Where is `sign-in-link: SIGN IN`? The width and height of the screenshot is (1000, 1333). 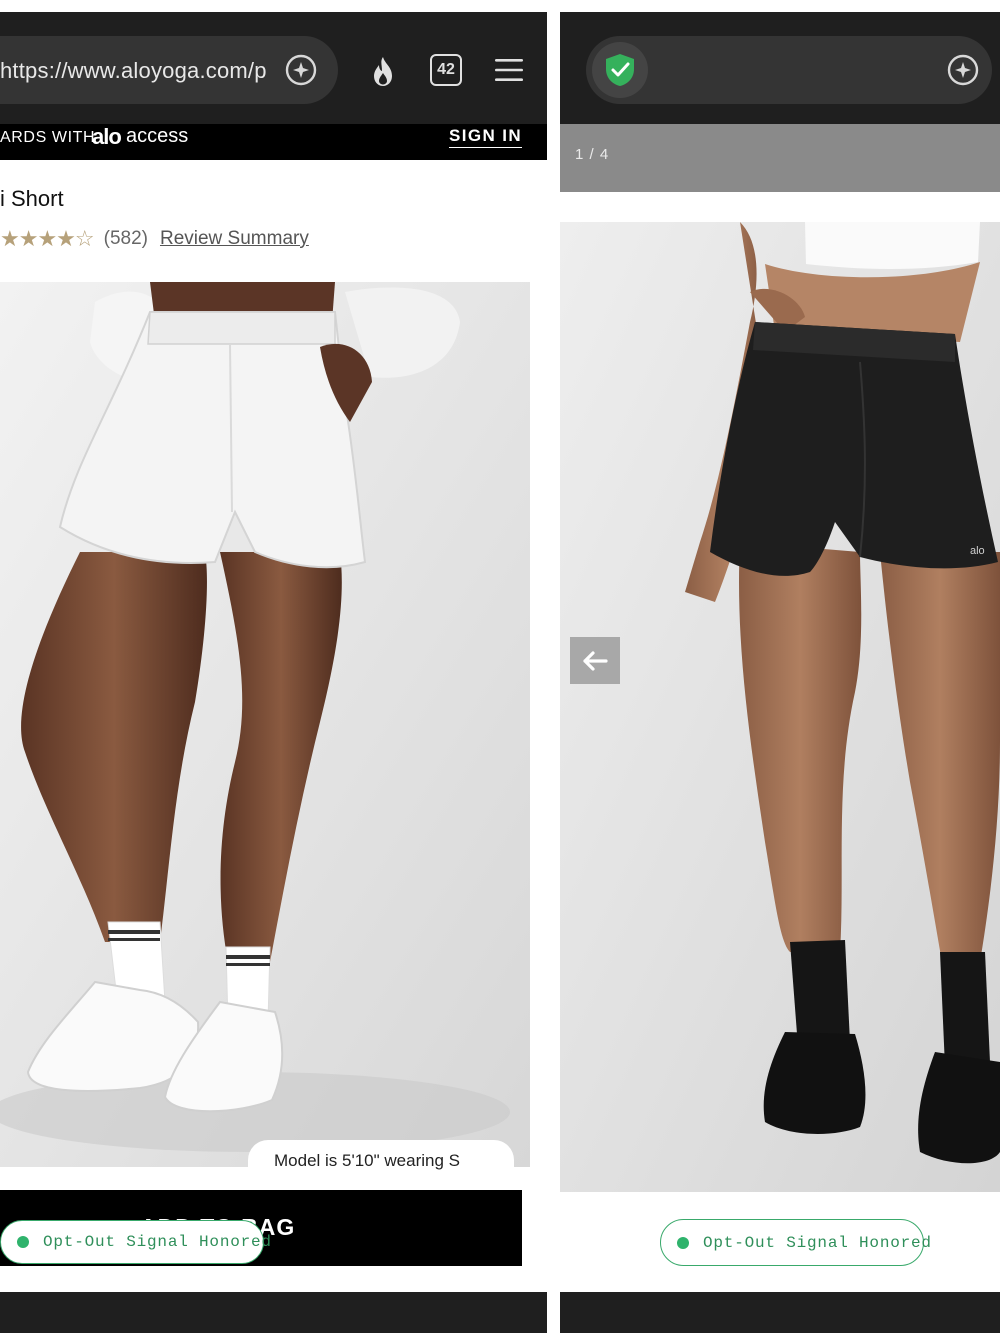 sign-in-link: SIGN IN is located at coordinates (486, 137).